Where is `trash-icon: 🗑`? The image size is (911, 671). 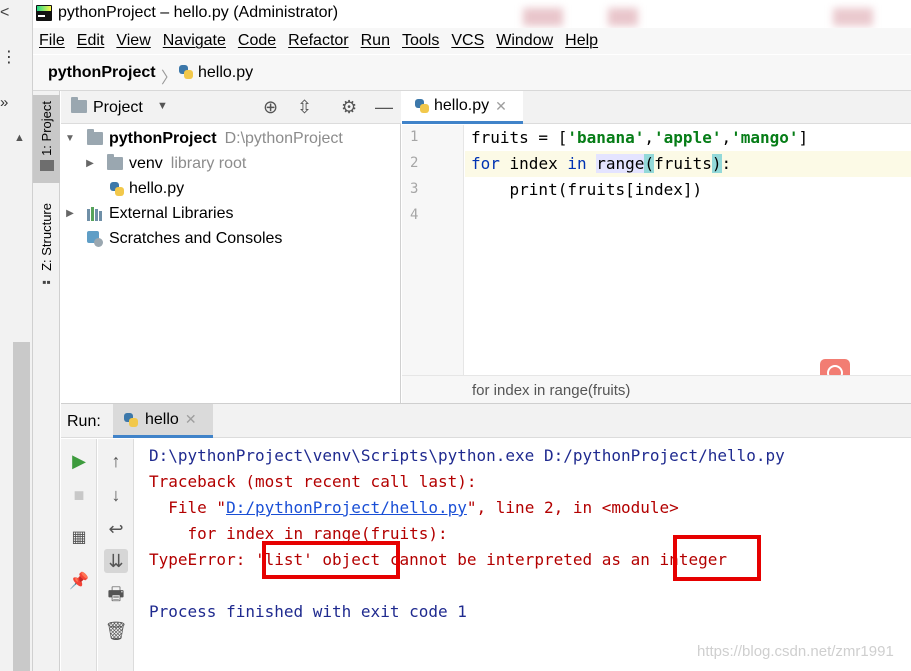 trash-icon: 🗑 is located at coordinates (116, 631).